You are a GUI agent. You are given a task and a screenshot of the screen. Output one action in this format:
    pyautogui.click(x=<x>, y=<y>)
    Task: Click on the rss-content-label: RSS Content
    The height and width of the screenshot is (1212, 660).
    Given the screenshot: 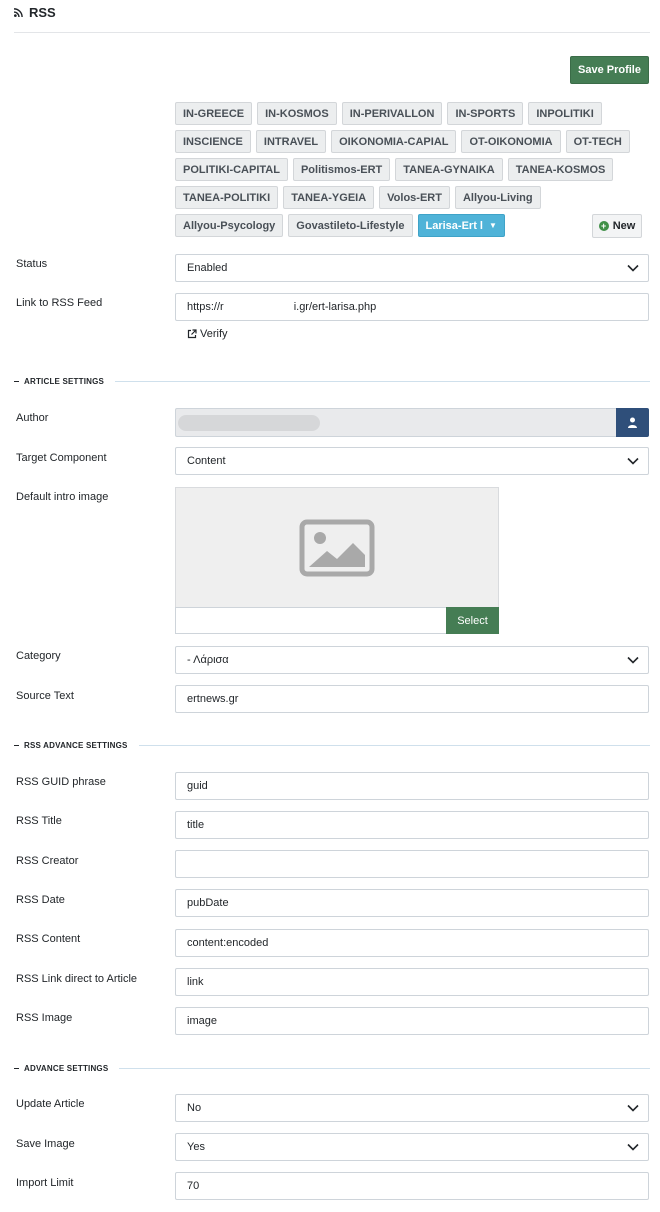 What is the action you would take?
    pyautogui.click(x=48, y=939)
    